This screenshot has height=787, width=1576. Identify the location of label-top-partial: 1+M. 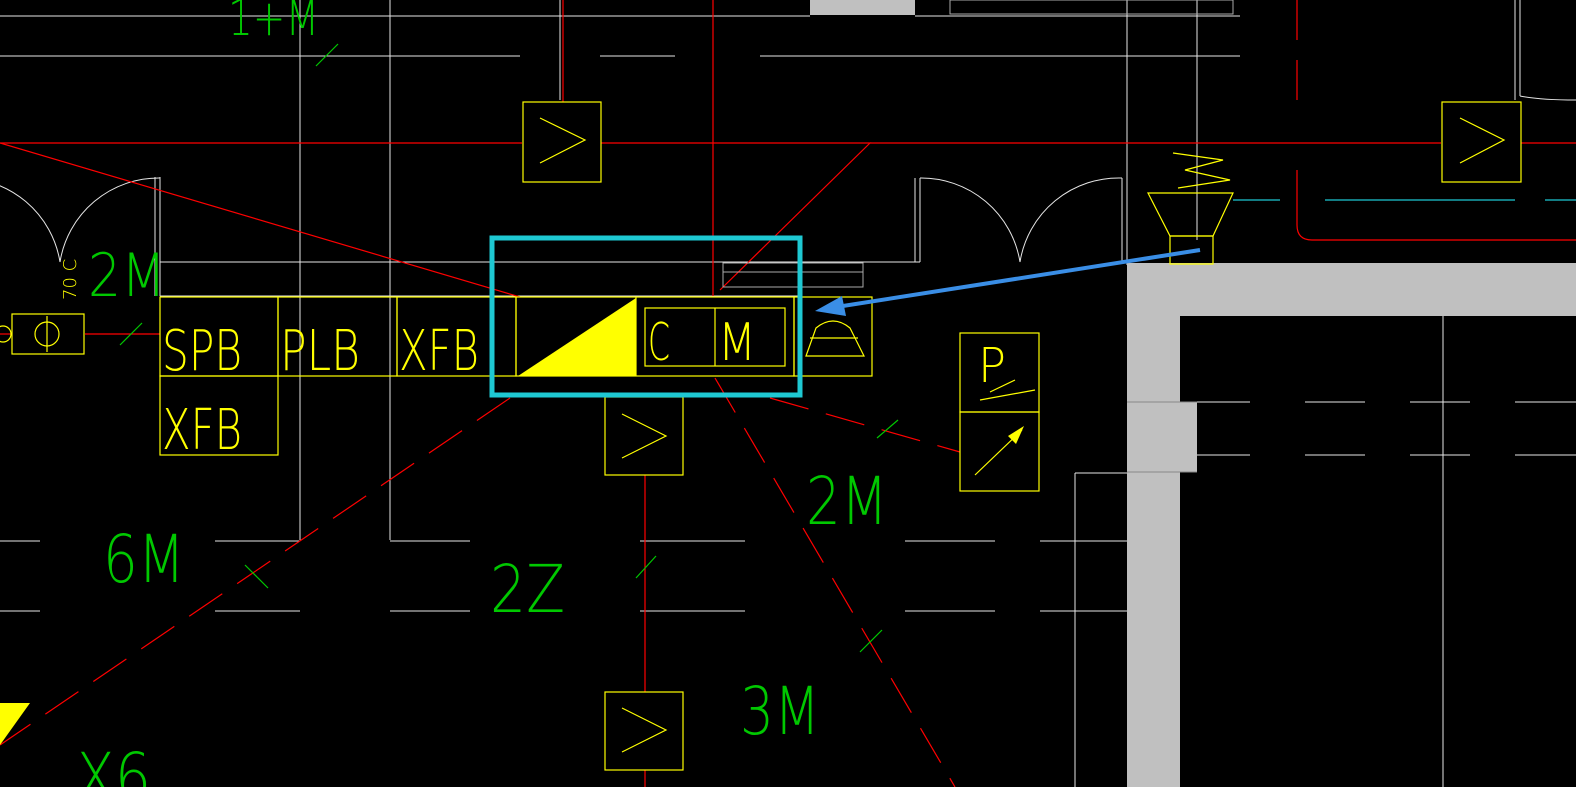
(273, 23).